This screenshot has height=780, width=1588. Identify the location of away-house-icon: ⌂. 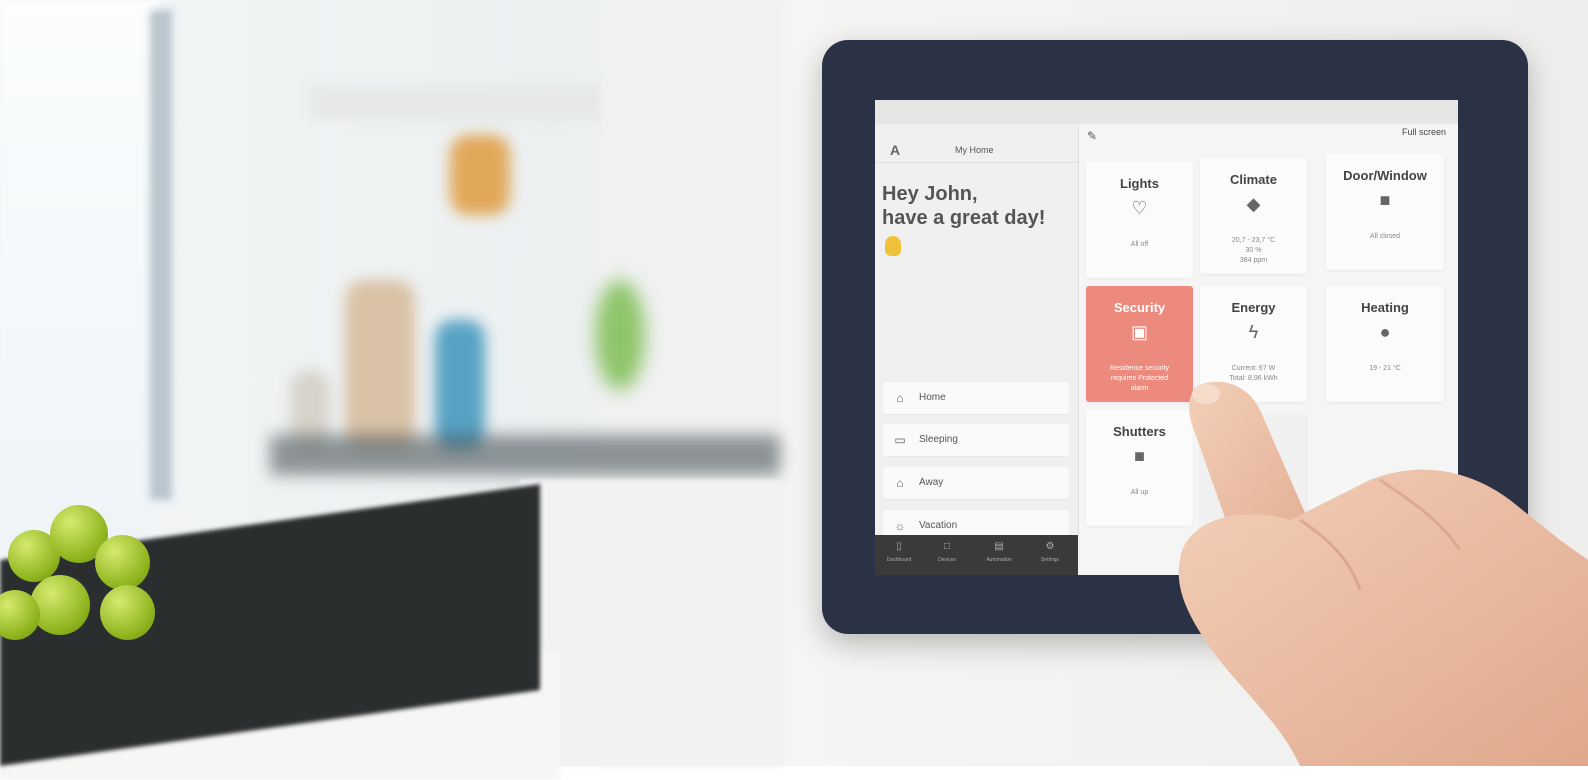
(900, 483).